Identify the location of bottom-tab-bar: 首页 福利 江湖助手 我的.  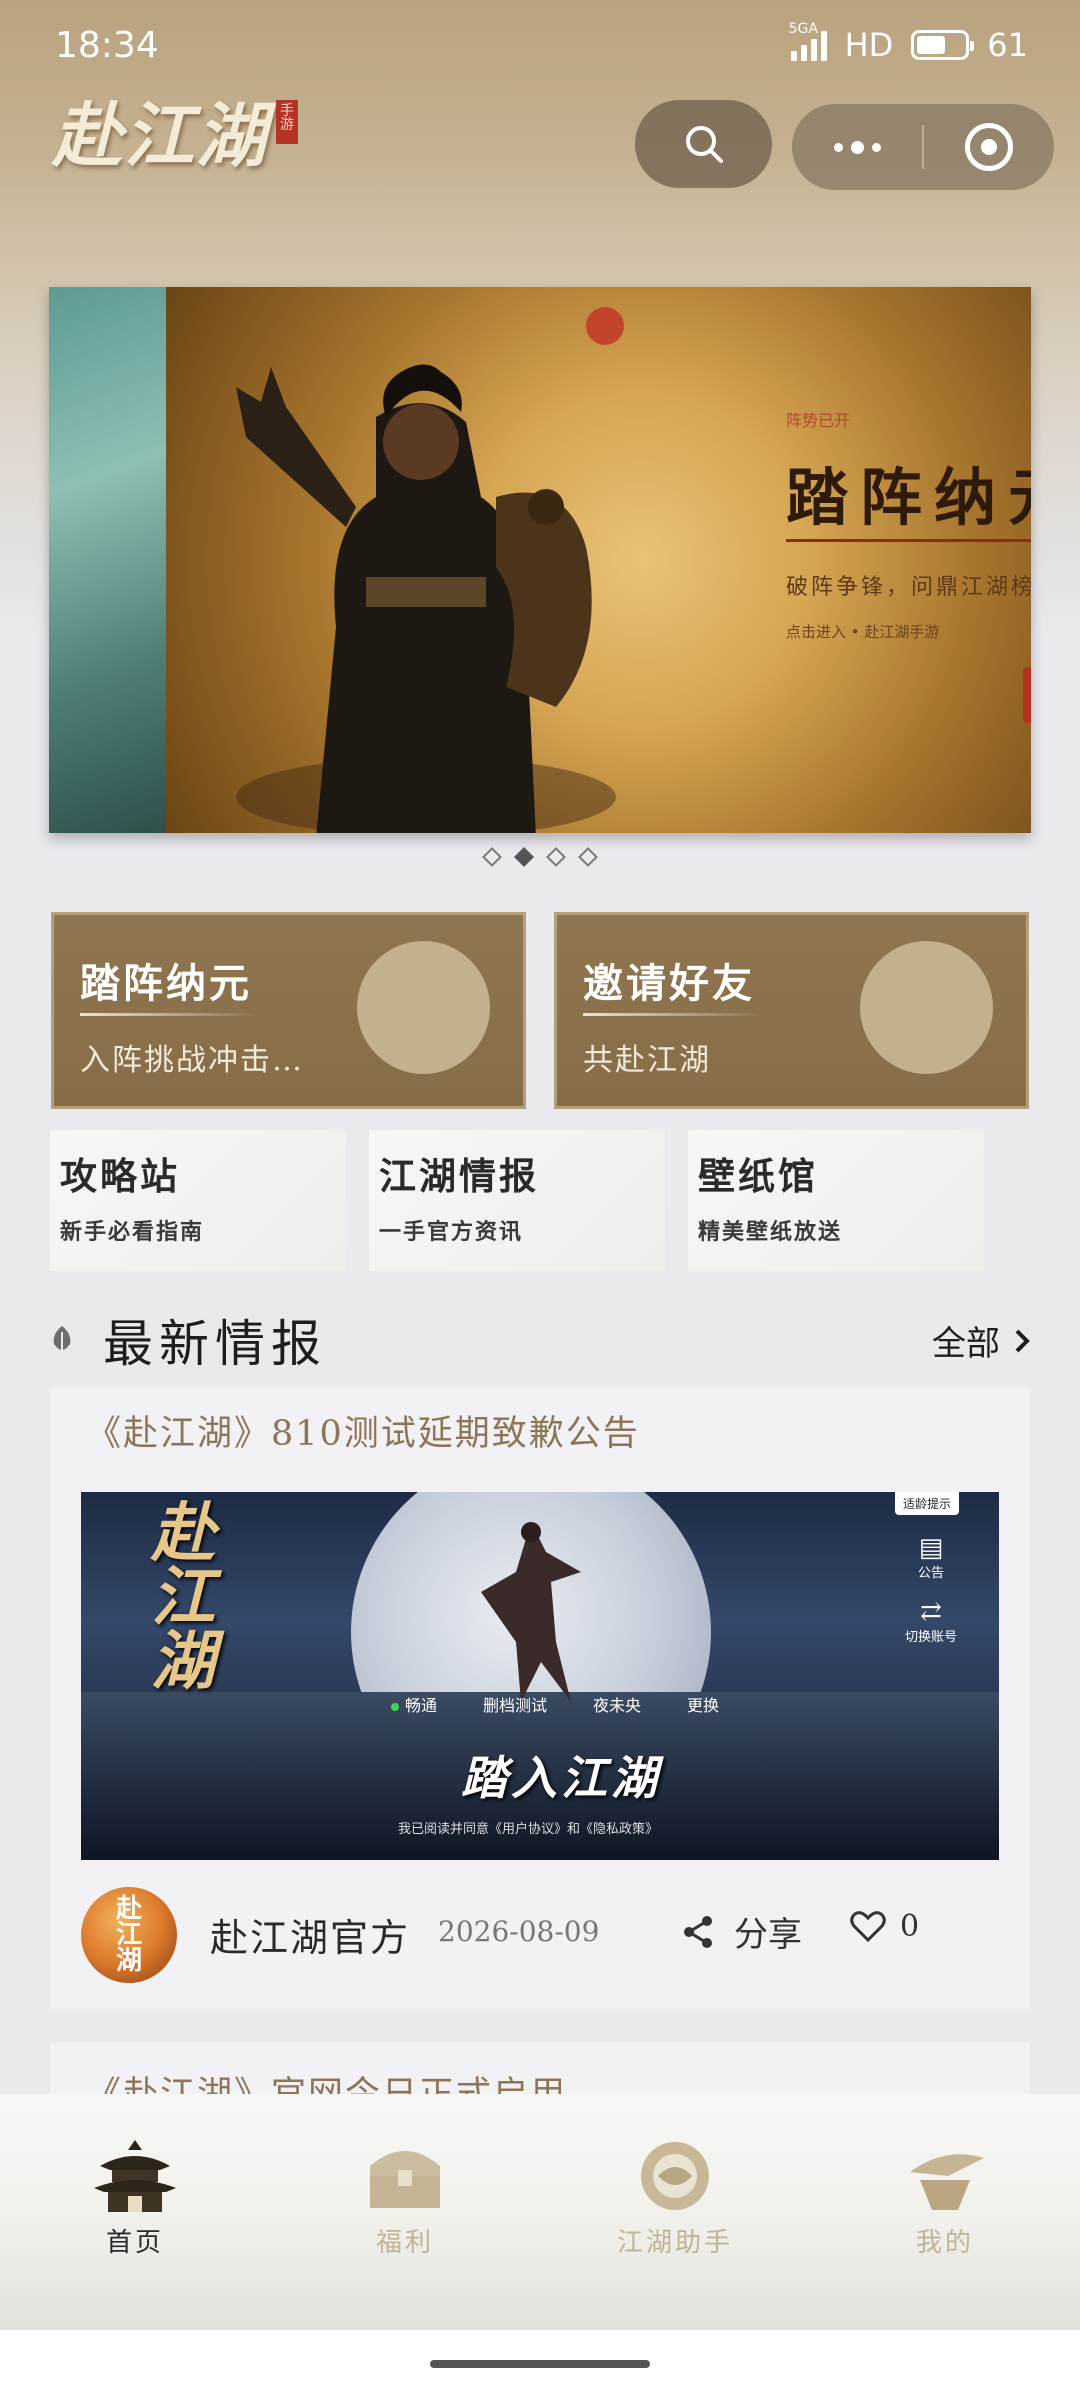
(540, 2212).